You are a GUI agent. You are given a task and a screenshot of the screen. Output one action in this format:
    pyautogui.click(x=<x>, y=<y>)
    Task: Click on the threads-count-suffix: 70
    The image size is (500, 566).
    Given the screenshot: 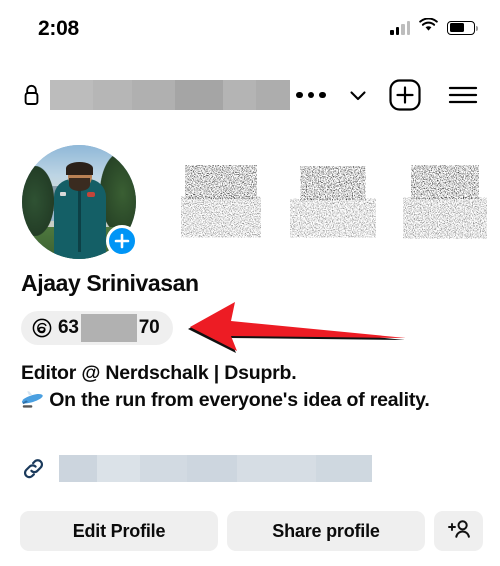 What is the action you would take?
    pyautogui.click(x=149, y=327)
    